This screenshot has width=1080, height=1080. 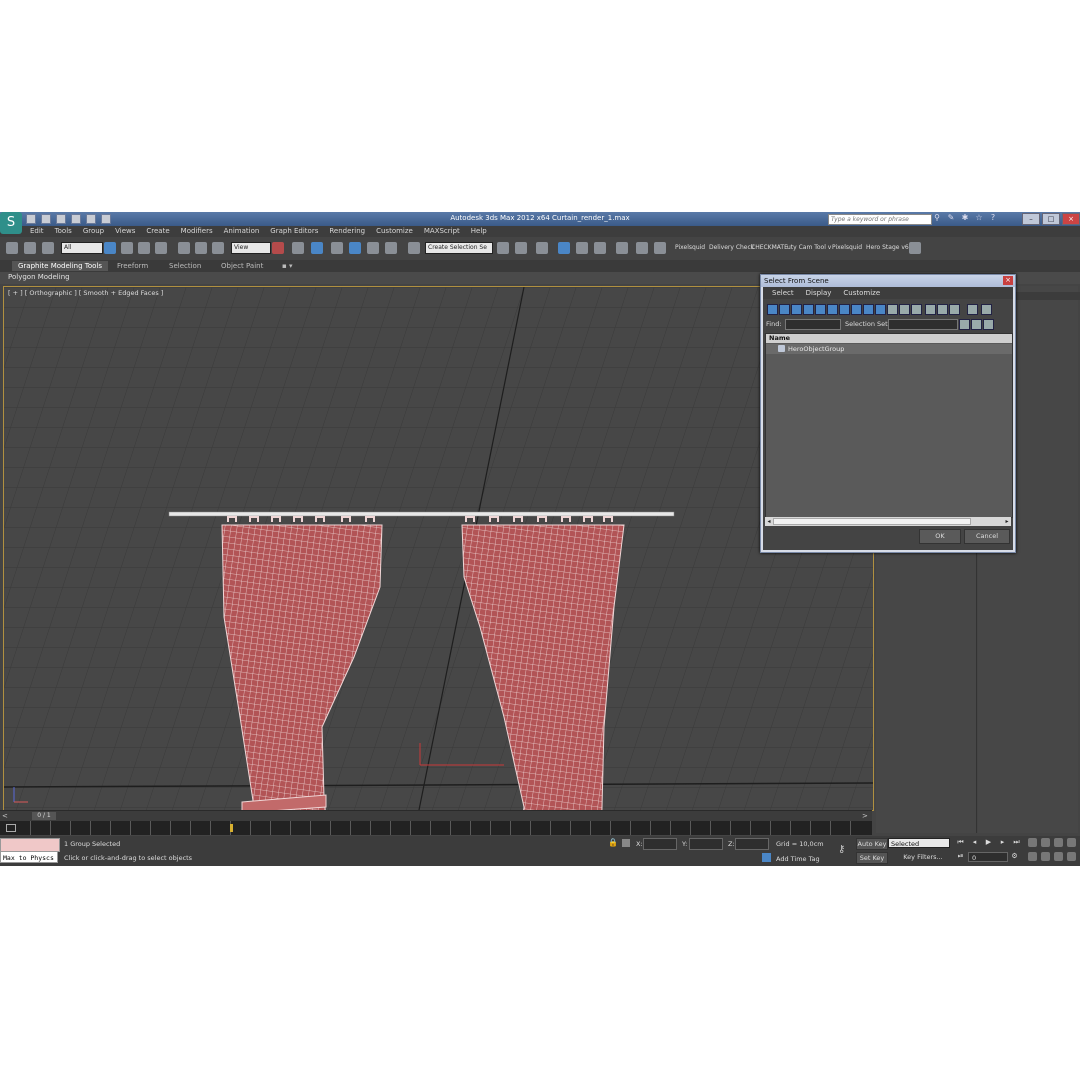 I want to click on mirror-icon, so click(x=503, y=248).